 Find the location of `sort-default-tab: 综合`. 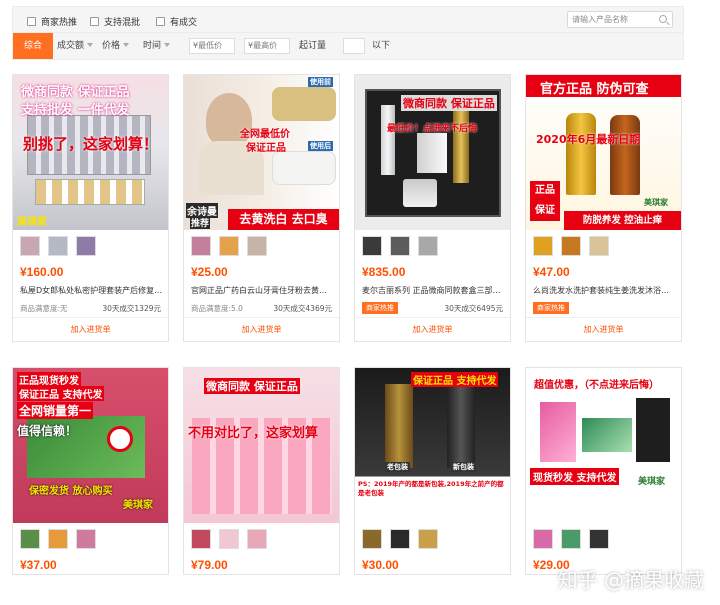

sort-default-tab: 综合 is located at coordinates (33, 46).